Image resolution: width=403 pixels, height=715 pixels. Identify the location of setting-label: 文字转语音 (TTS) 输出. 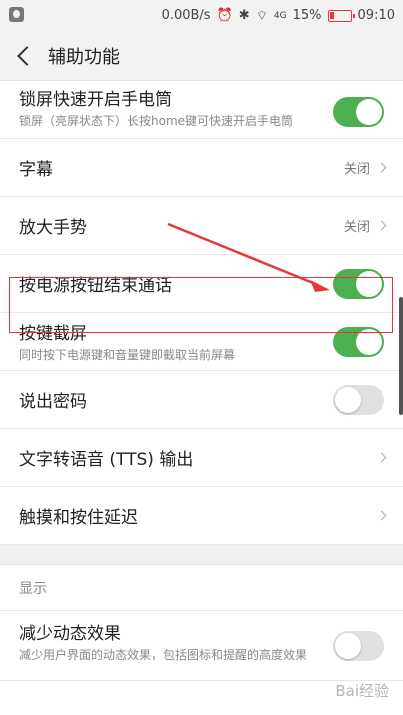
(106, 460).